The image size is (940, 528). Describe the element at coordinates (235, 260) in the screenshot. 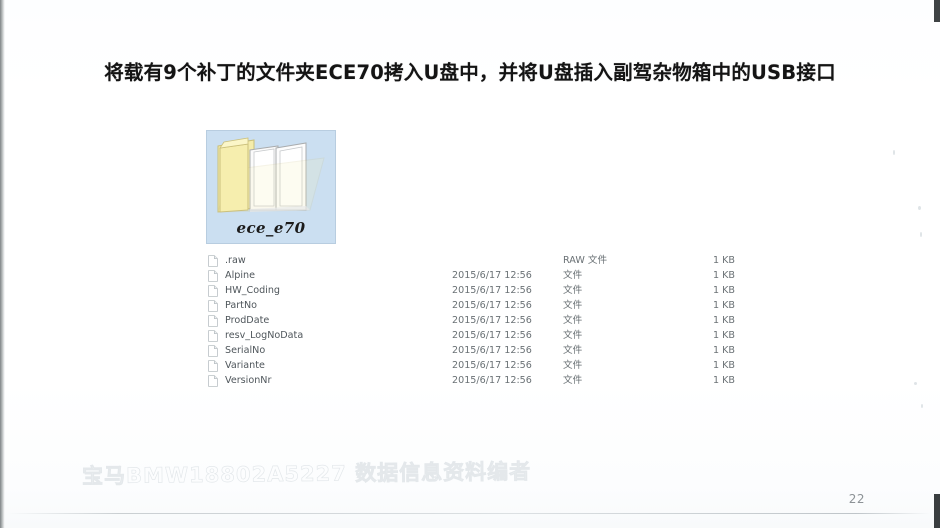

I see `file-name: .raw` at that location.